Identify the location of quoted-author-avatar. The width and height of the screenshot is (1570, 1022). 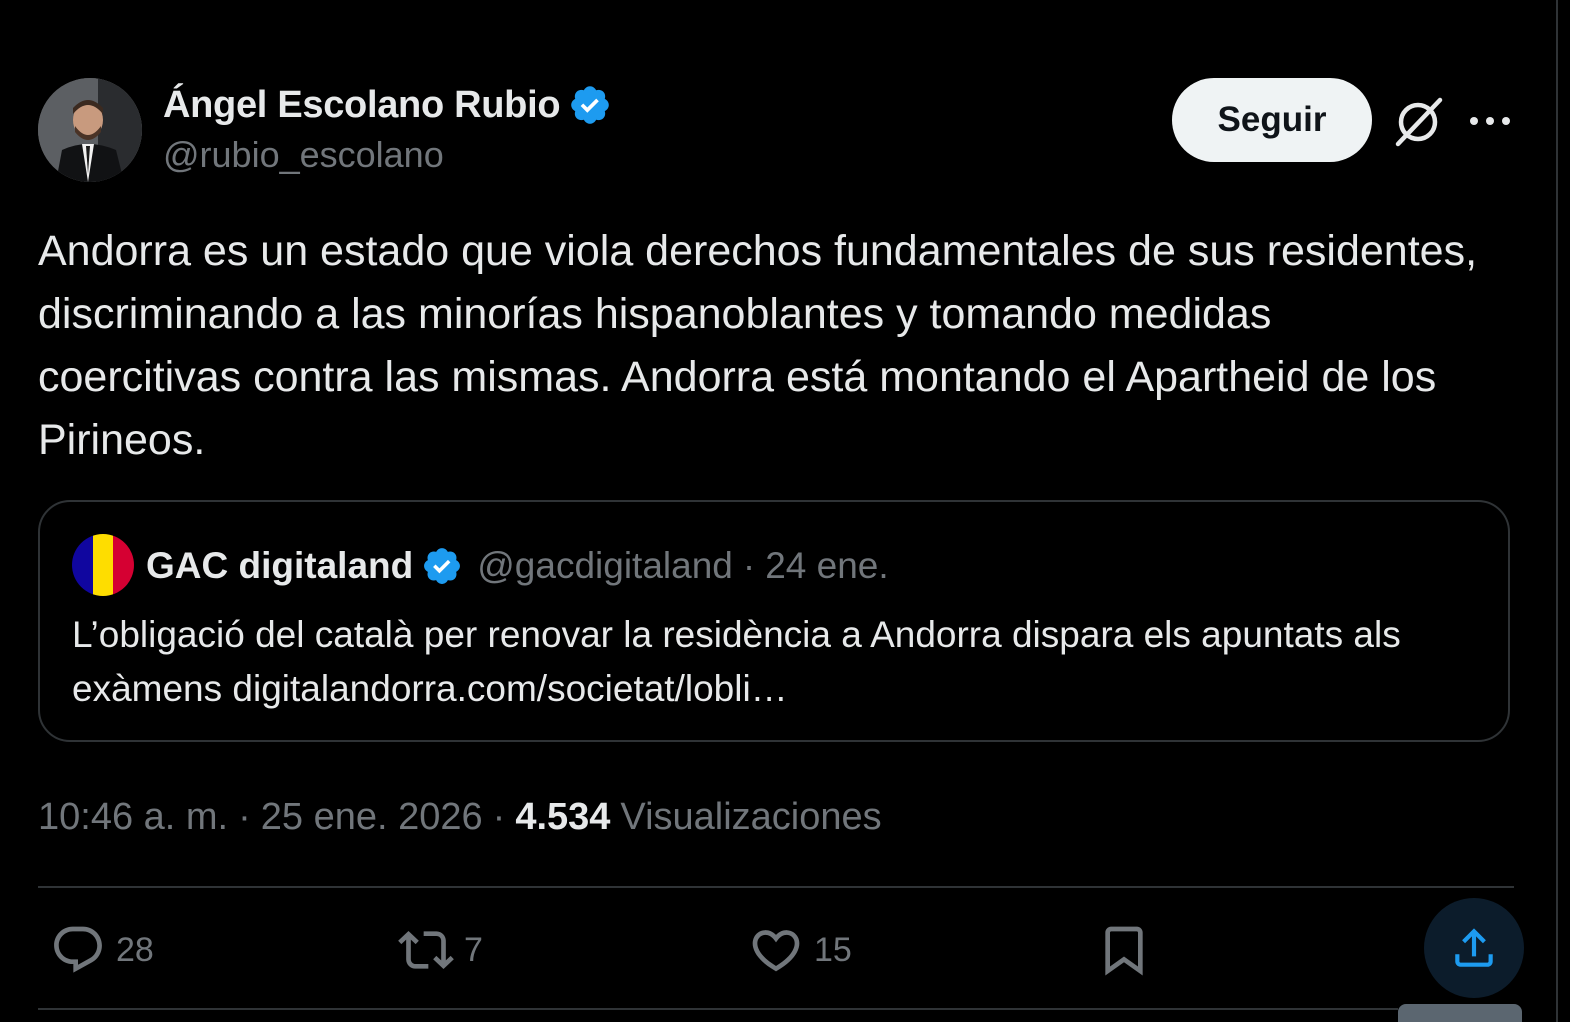
(103, 565).